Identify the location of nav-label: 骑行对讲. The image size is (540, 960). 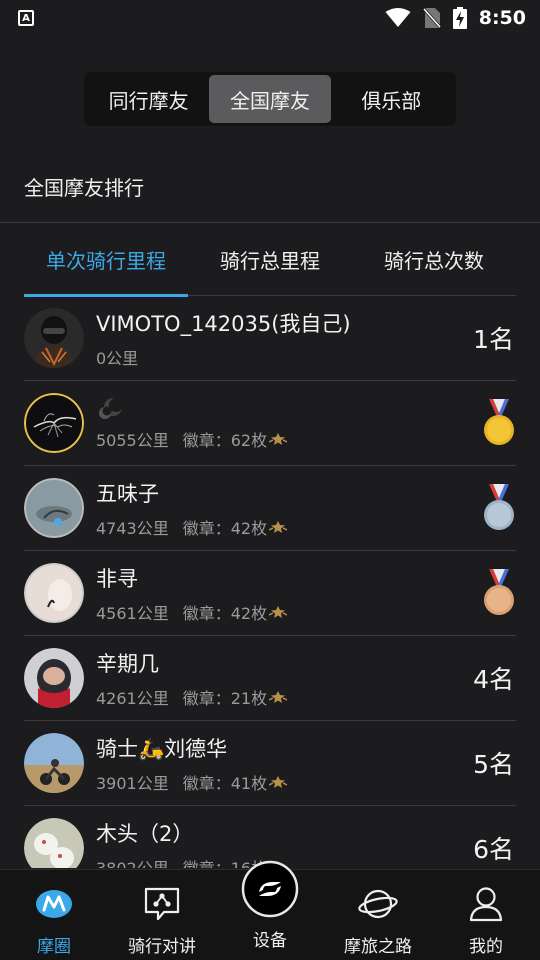
(162, 947).